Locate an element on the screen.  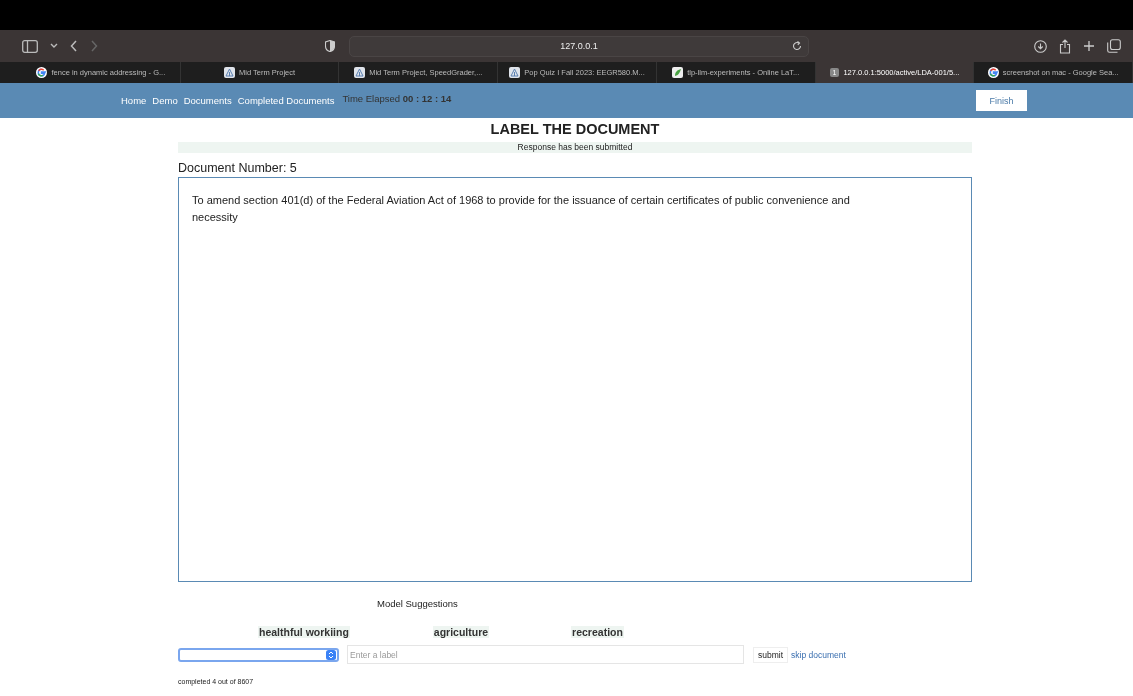
chevron-down-icon is located at coordinates (54, 46).